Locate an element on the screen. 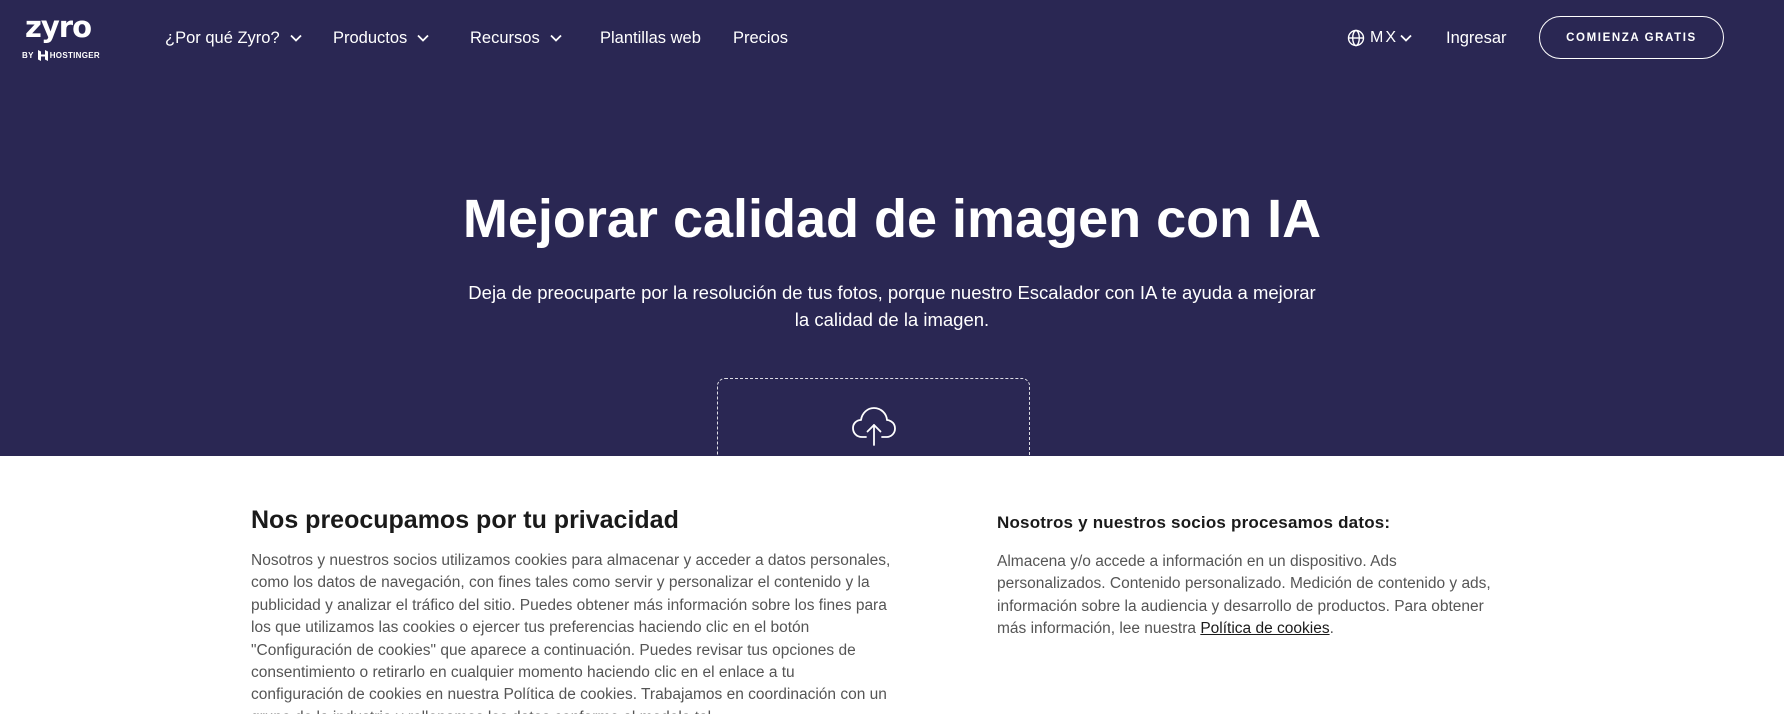  nav-item-productos: Productos is located at coordinates (381, 38).